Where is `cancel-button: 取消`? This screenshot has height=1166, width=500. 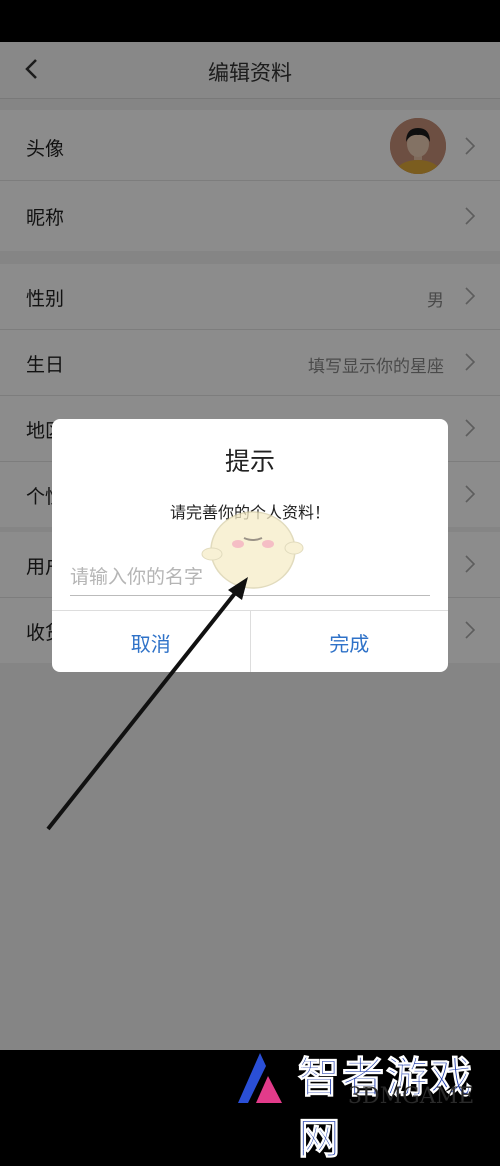
cancel-button: 取消 is located at coordinates (151, 641).